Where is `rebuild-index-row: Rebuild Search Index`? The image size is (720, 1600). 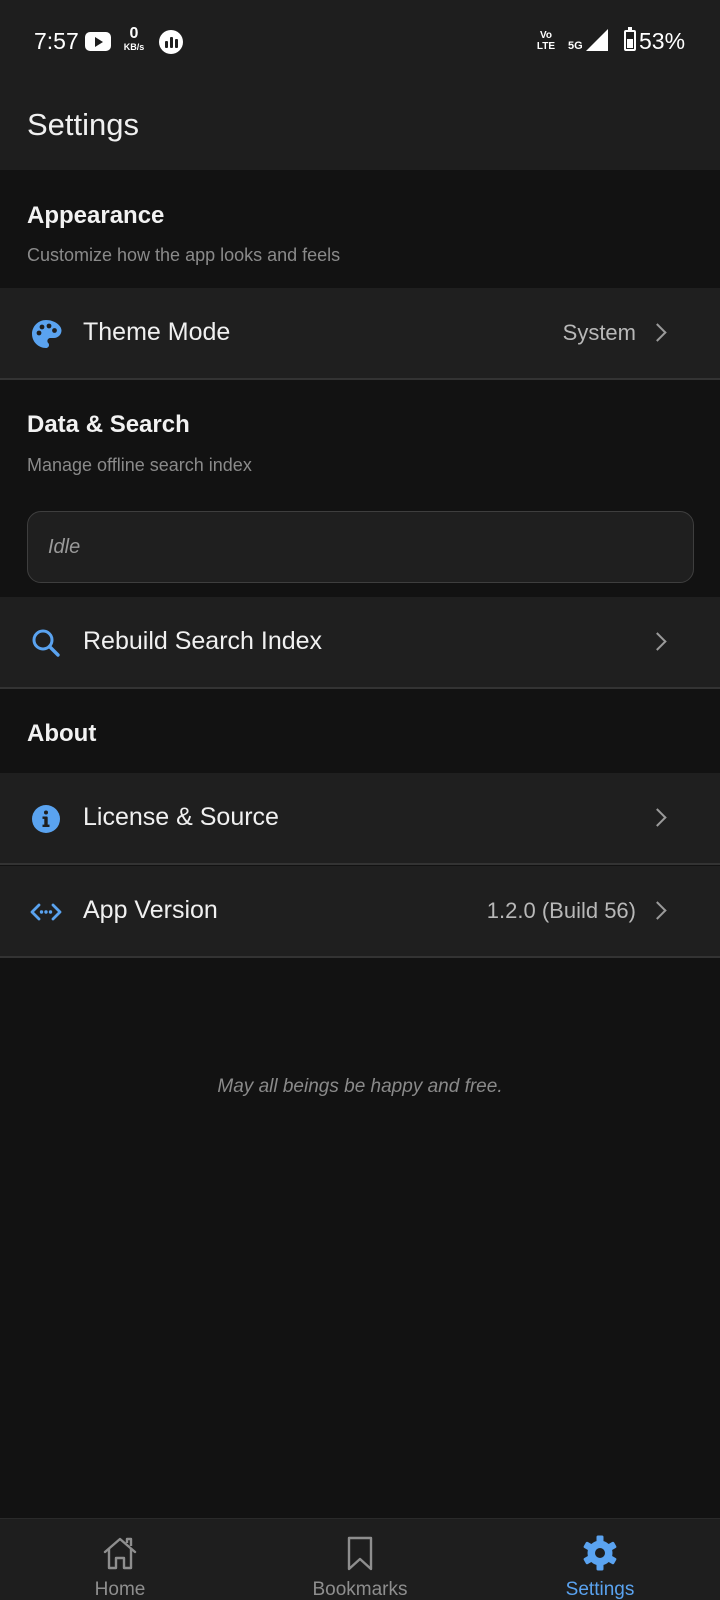
rebuild-index-row: Rebuild Search Index is located at coordinates (360, 643).